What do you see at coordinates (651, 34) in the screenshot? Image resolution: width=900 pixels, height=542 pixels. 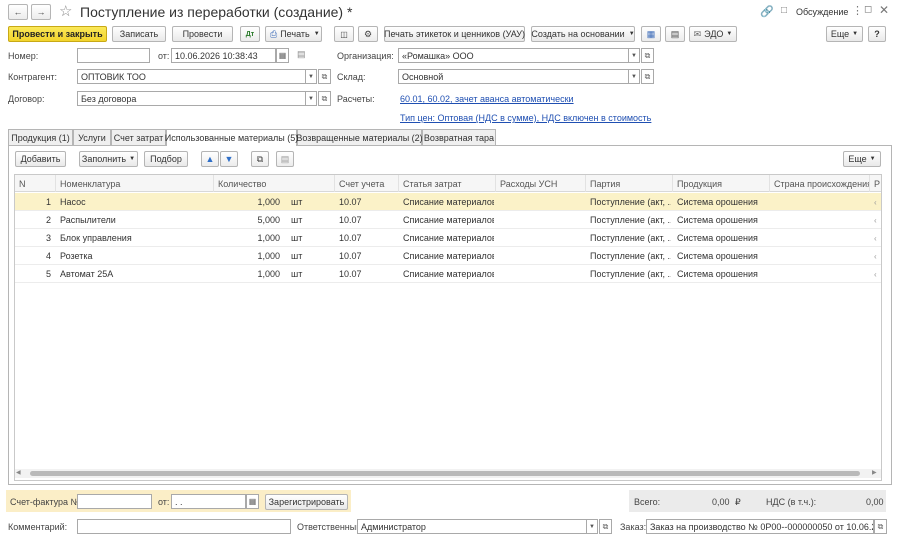 I see `related-docs-button: ▦` at bounding box center [651, 34].